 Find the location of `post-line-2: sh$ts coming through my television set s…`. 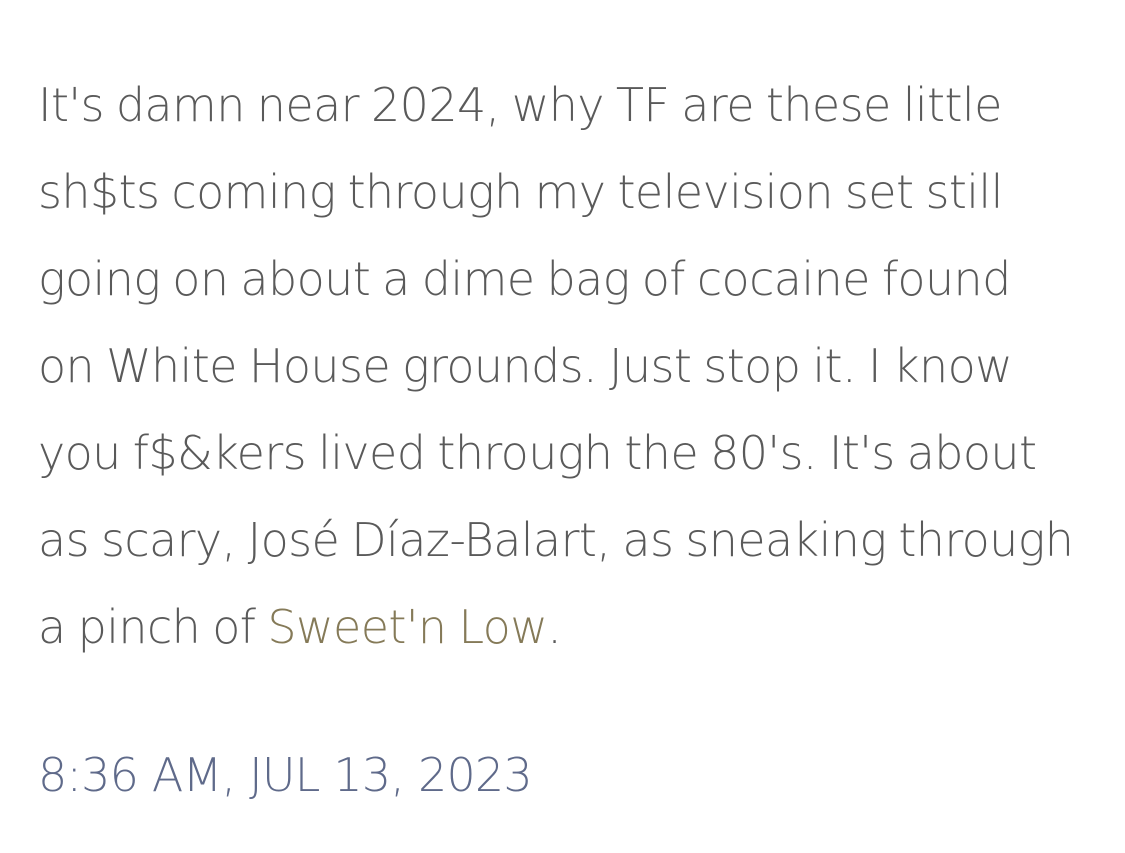

post-line-2: sh$ts coming through my television set s… is located at coordinates (520, 192).